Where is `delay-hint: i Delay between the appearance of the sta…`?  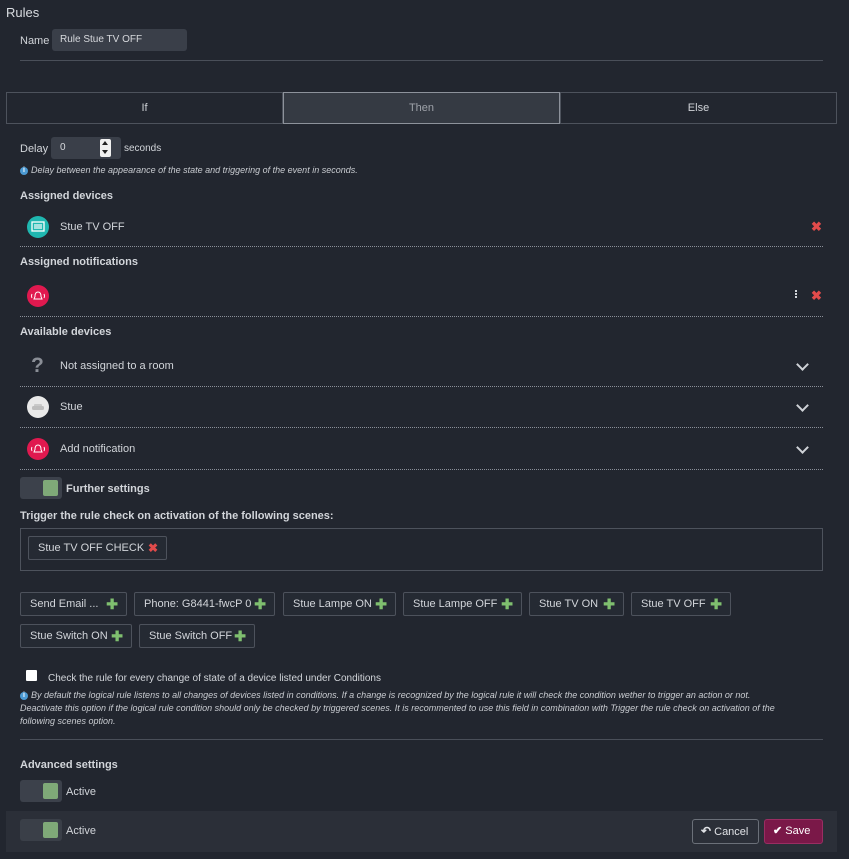 delay-hint: i Delay between the appearance of the sta… is located at coordinates (189, 170).